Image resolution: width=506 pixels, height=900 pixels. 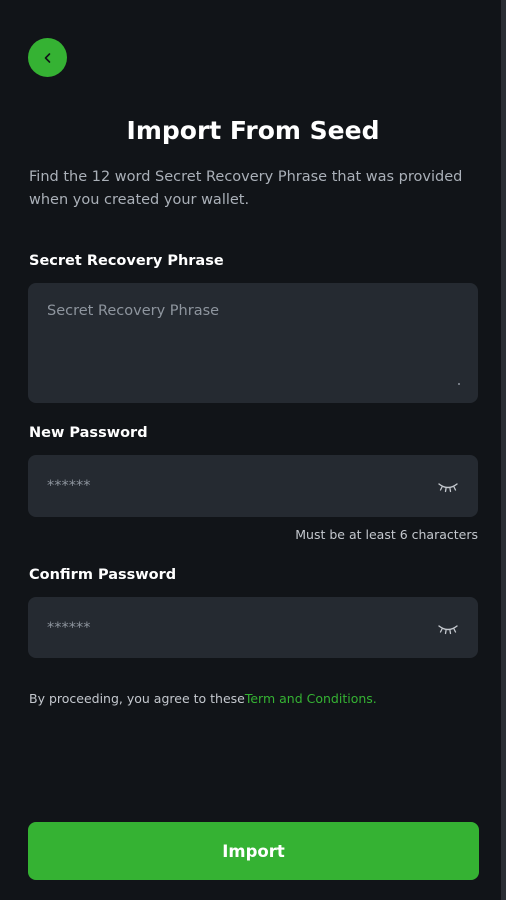 What do you see at coordinates (311, 698) in the screenshot?
I see `terms-link: Term and Conditions.` at bounding box center [311, 698].